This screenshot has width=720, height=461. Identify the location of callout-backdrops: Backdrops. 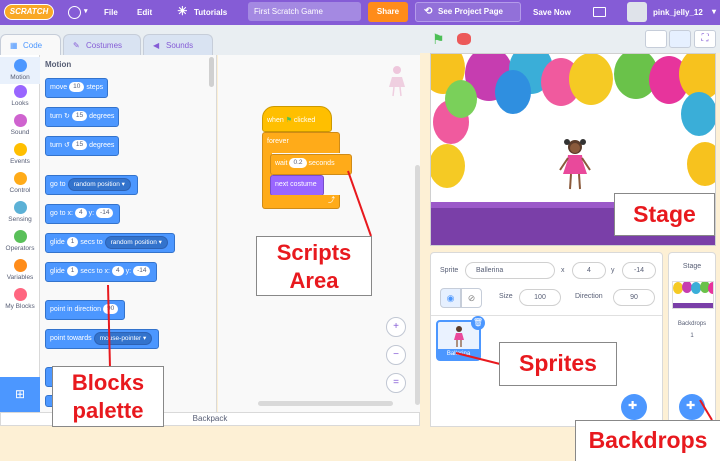
(647, 440).